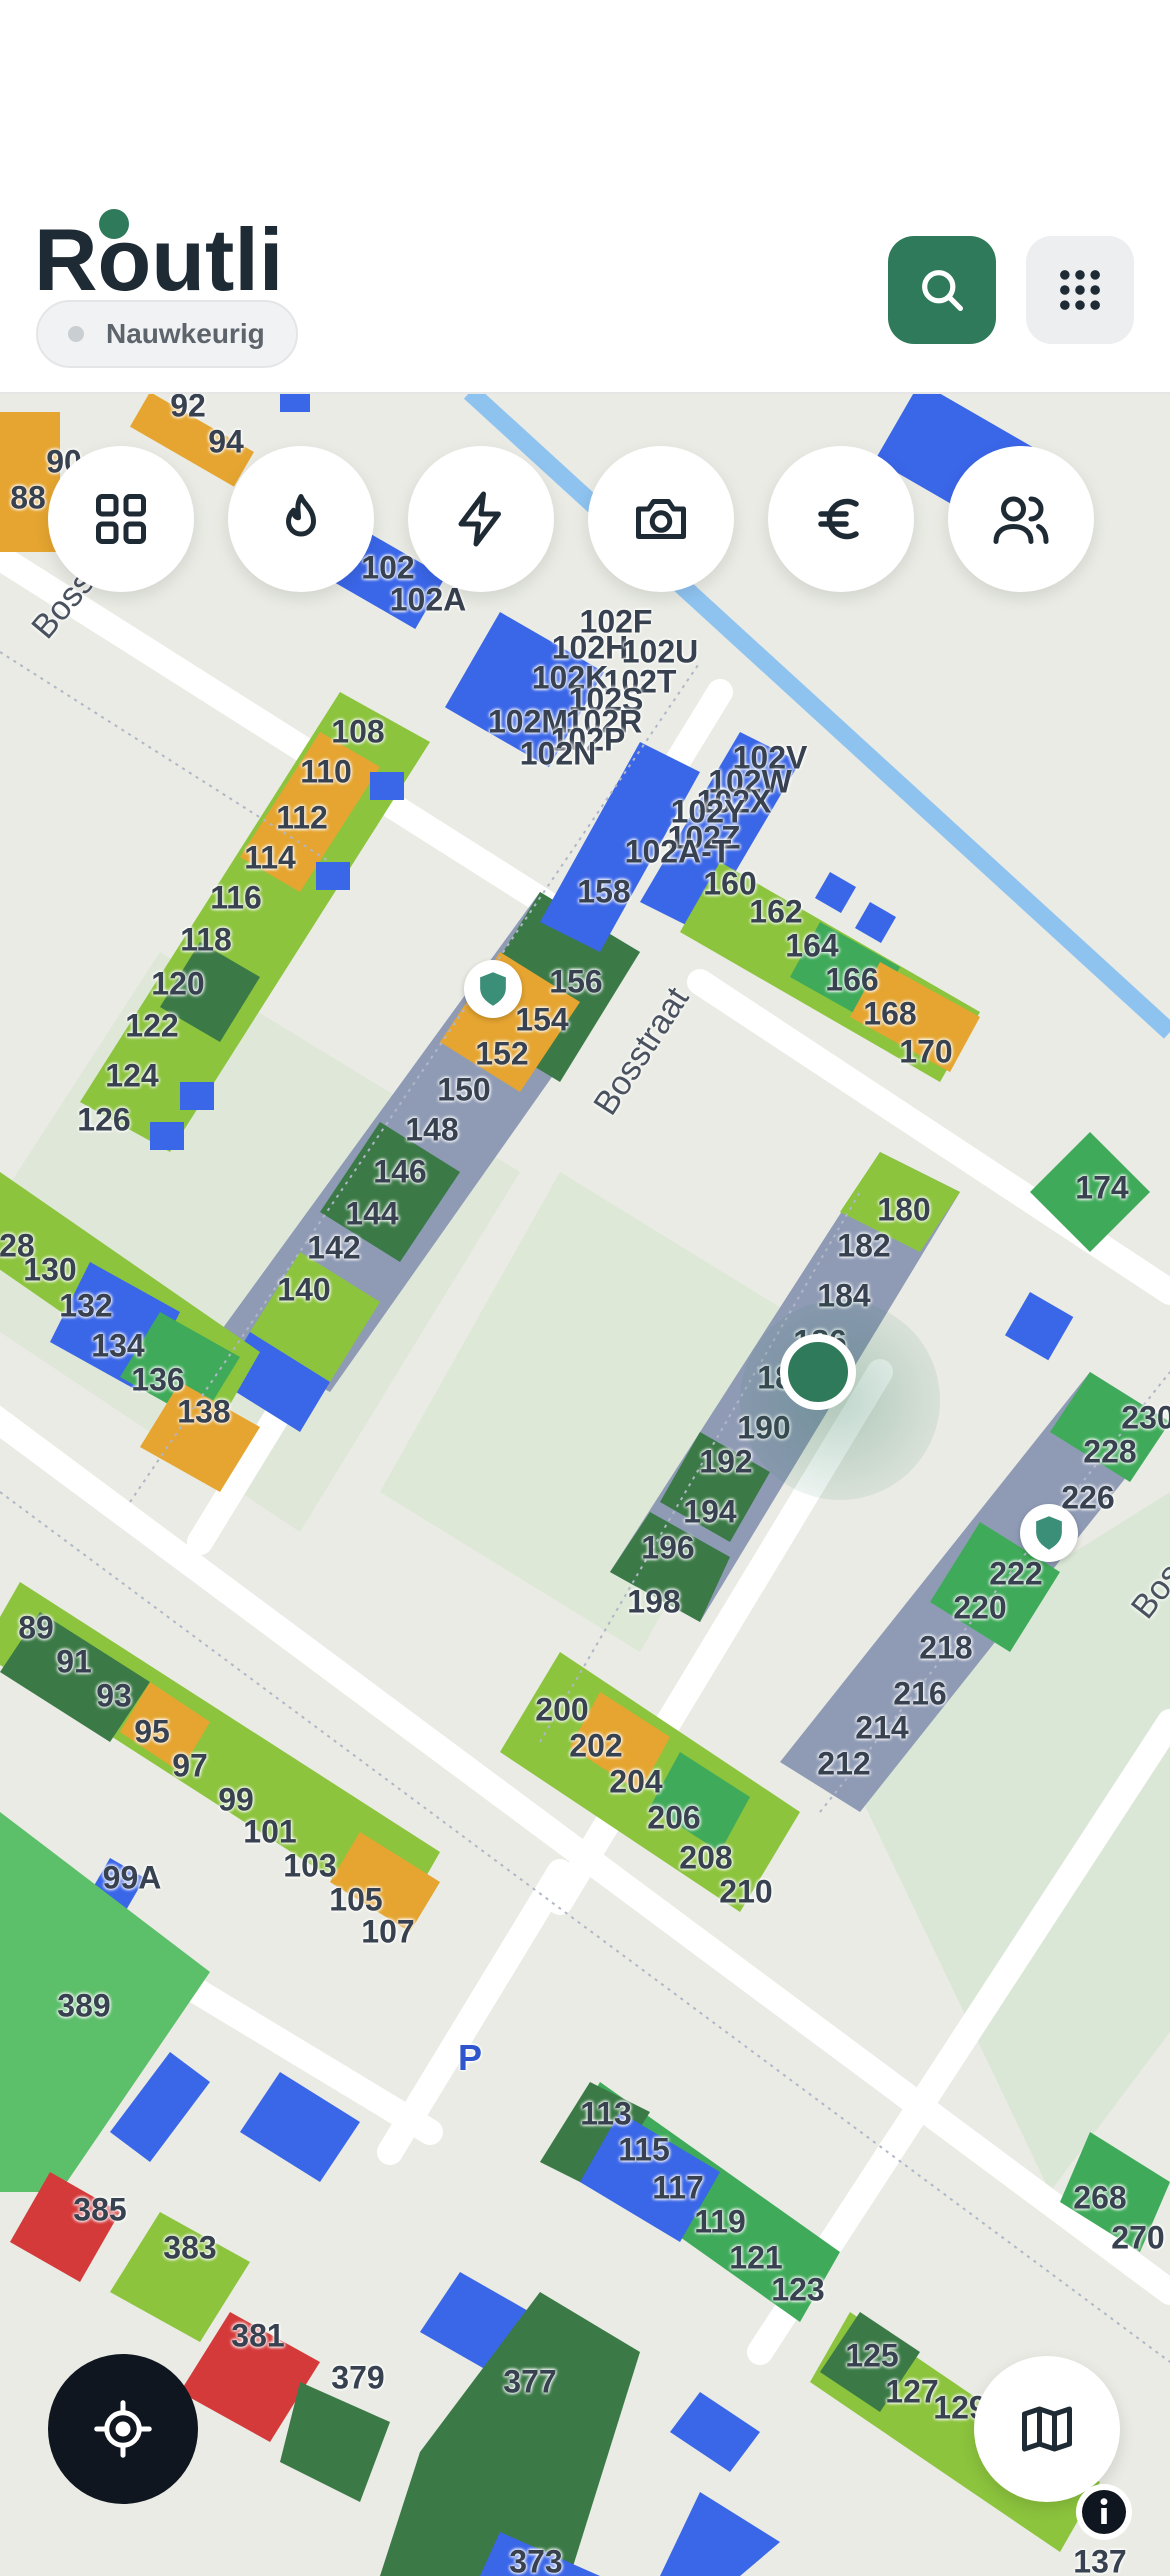  I want to click on house-number: 170, so click(926, 1051).